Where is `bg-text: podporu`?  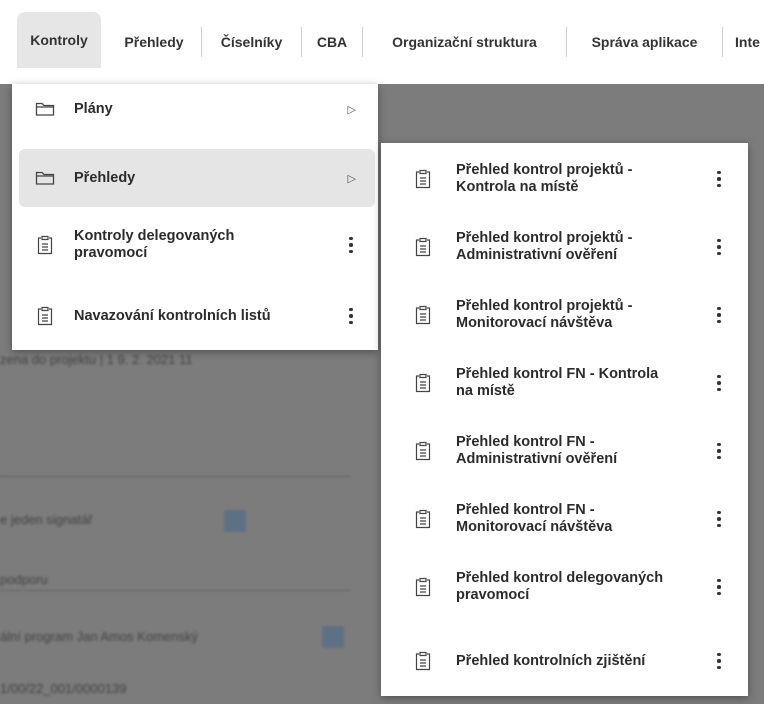 bg-text: podporu is located at coordinates (24, 579).